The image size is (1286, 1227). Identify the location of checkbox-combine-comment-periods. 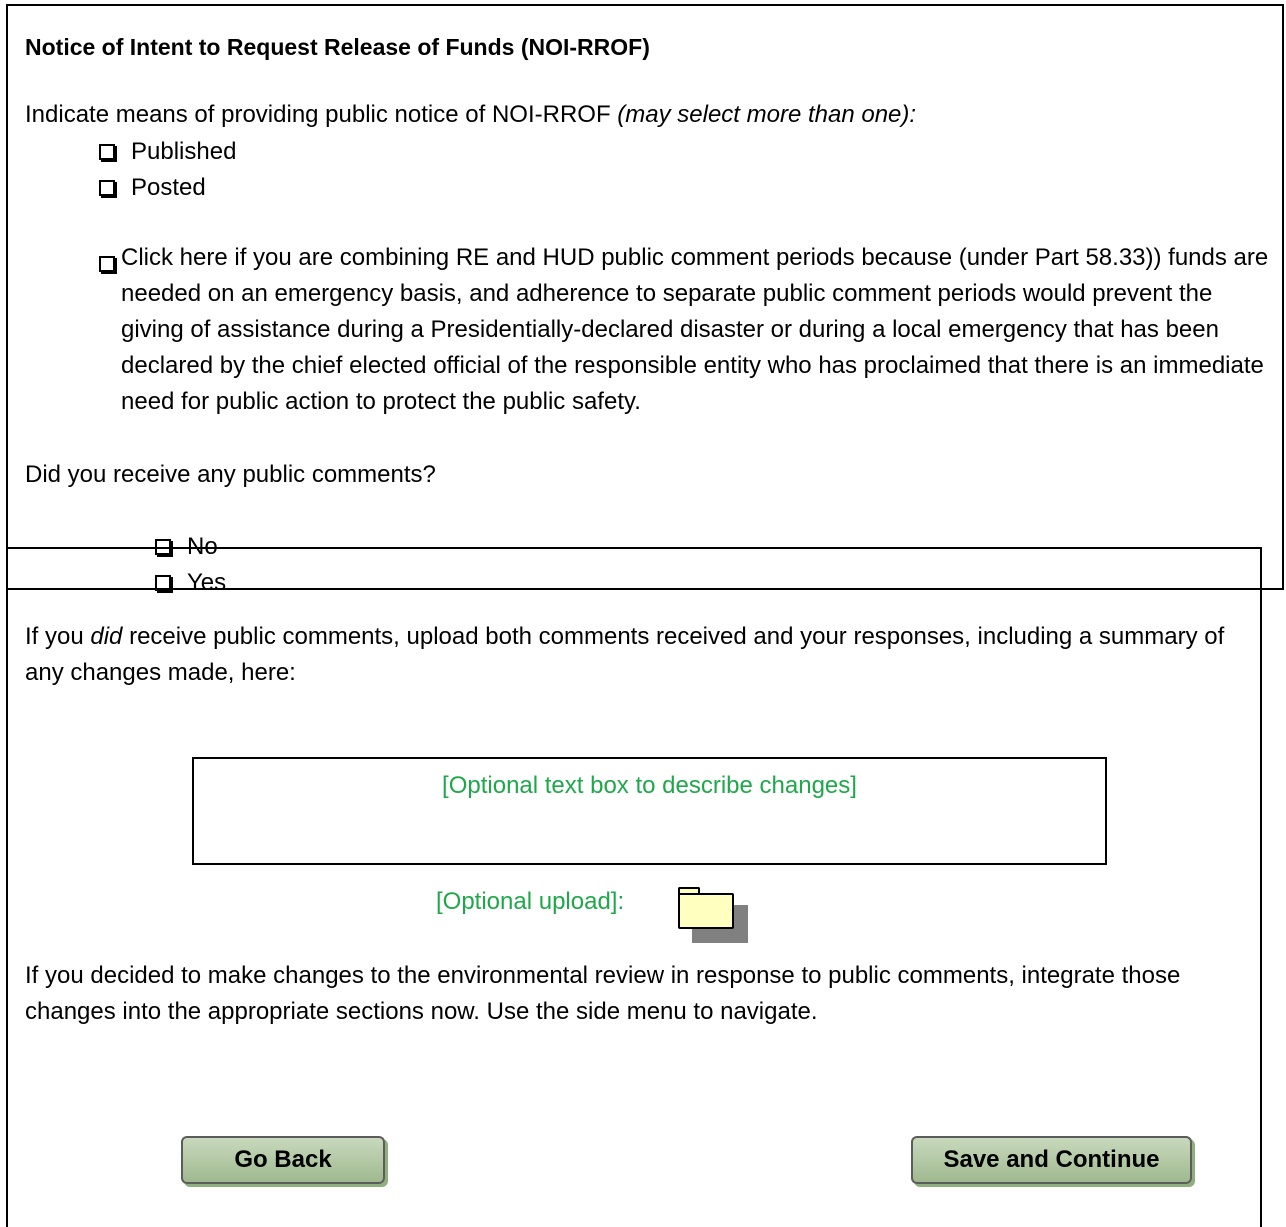
(107, 263).